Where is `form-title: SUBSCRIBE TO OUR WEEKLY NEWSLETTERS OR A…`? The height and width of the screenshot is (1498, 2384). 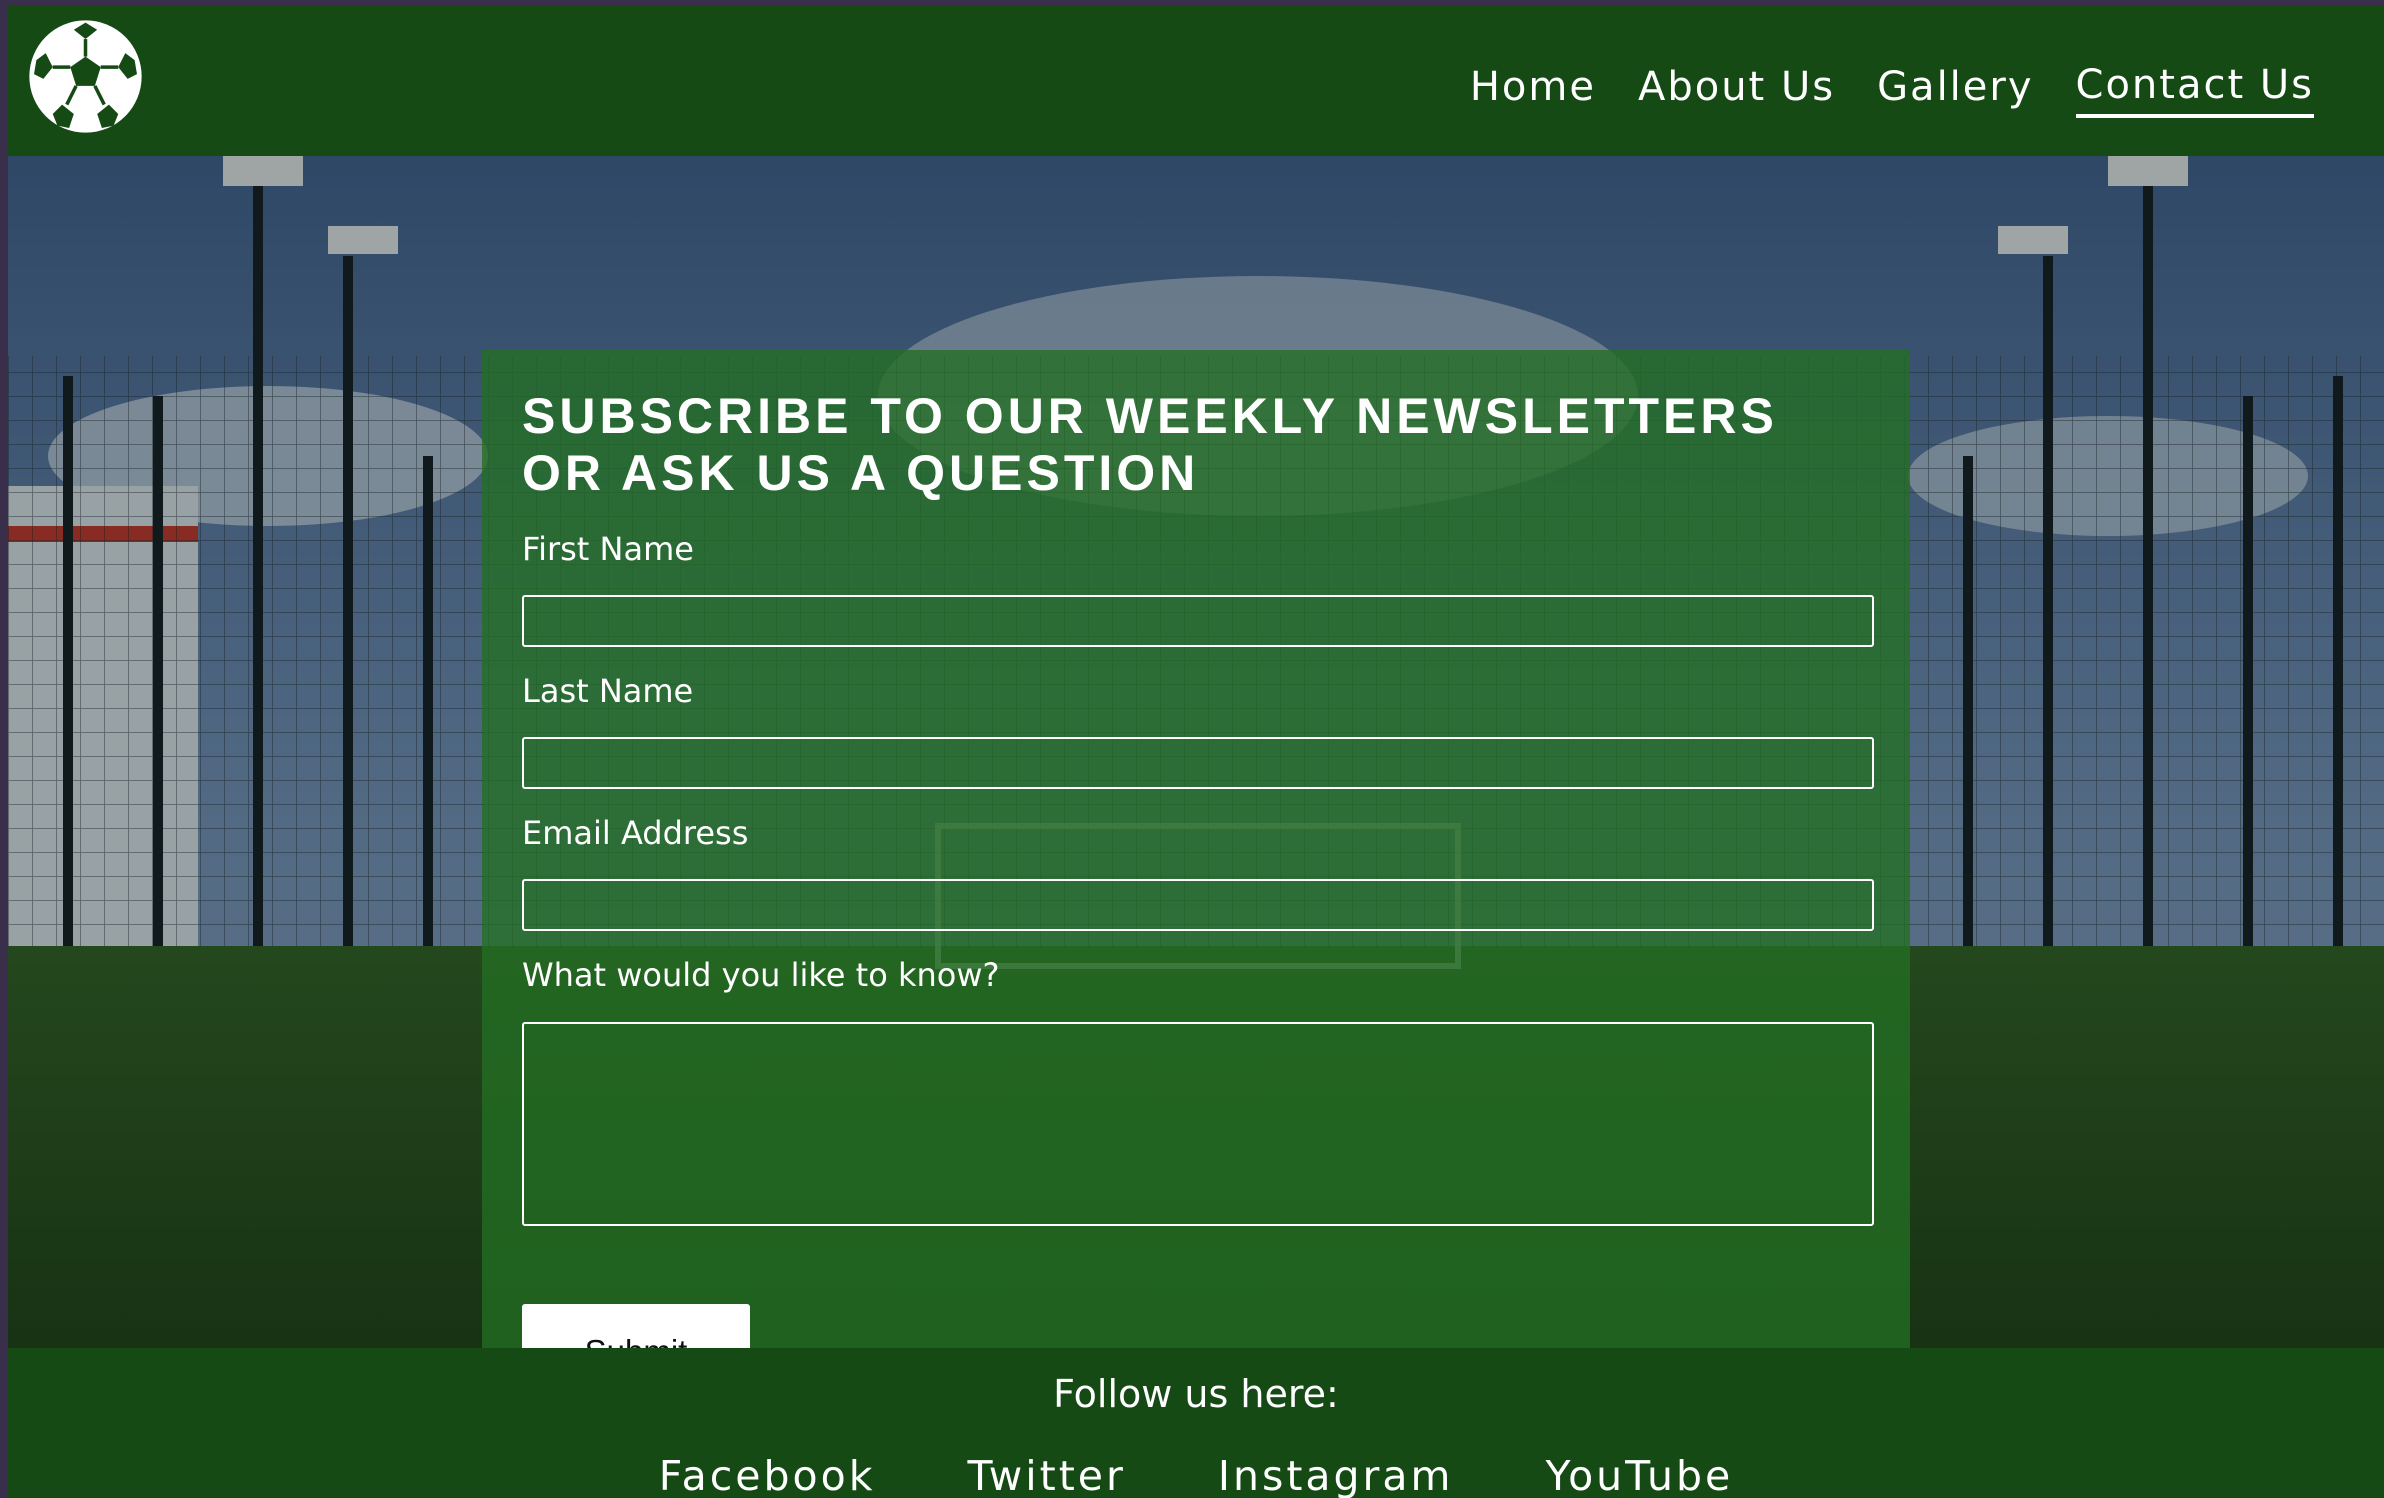 form-title: SUBSCRIBE TO OUR WEEKLY NEWSLETTERS OR A… is located at coordinates (1150, 444).